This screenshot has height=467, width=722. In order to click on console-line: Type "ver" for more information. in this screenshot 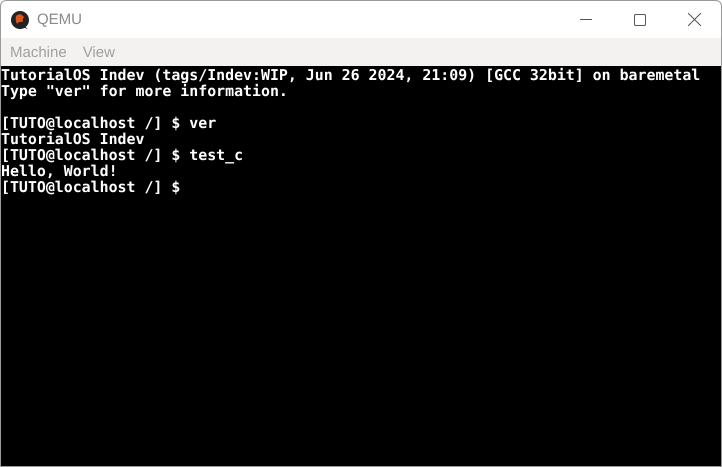, I will do `click(144, 91)`.